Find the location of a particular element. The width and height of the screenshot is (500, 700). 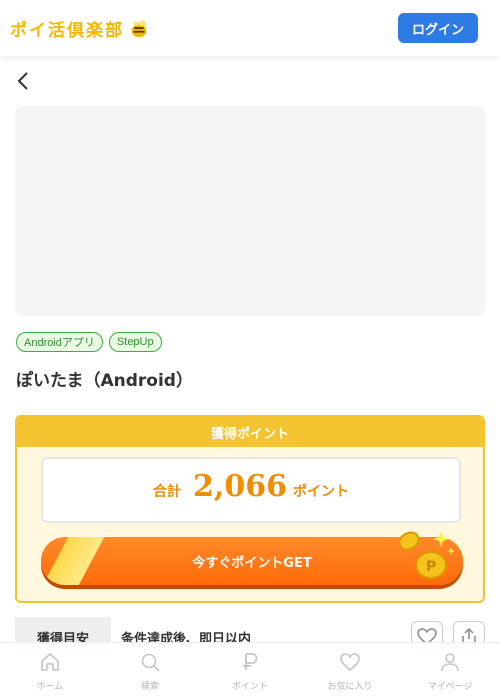

nav-favorites: お気に入り is located at coordinates (350, 671).